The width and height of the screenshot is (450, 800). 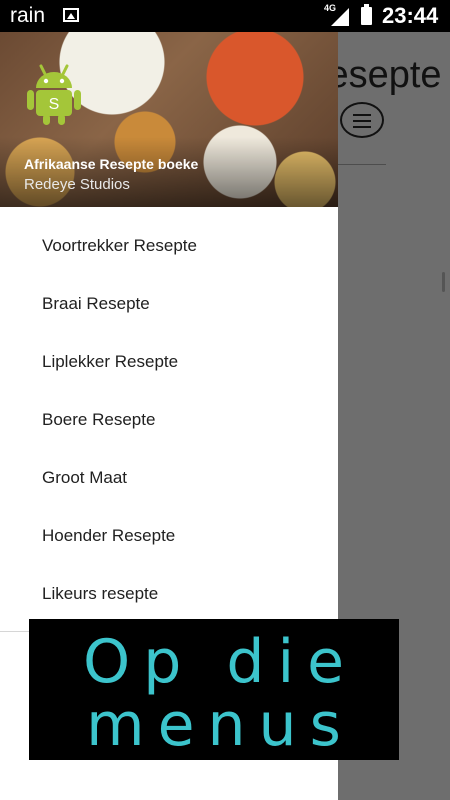 I want to click on divider, so click(x=362, y=164).